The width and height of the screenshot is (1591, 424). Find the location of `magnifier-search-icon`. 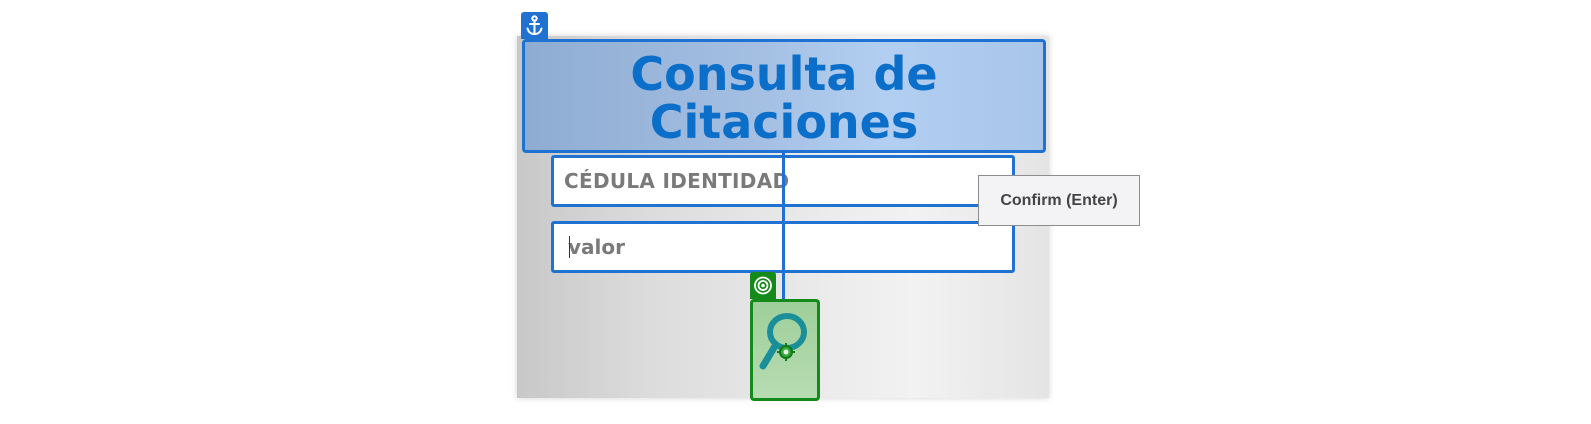

magnifier-search-icon is located at coordinates (783, 341).